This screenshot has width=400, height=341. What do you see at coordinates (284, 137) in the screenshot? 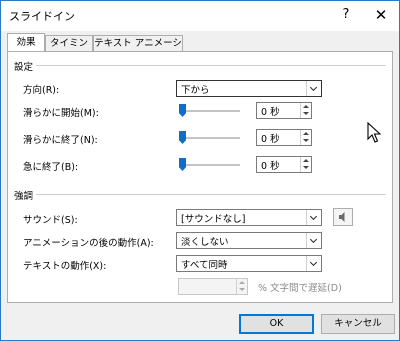
I see `smooth-end-spinner: 0 秒` at bounding box center [284, 137].